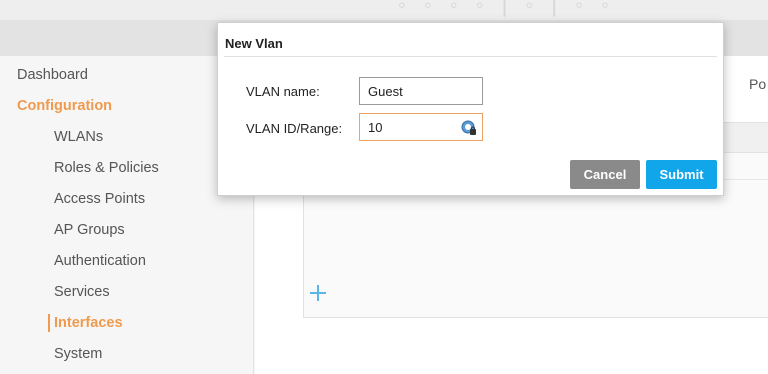 The width and height of the screenshot is (768, 374). What do you see at coordinates (294, 128) in the screenshot?
I see `vlan-id-label: VLAN ID/Range:` at bounding box center [294, 128].